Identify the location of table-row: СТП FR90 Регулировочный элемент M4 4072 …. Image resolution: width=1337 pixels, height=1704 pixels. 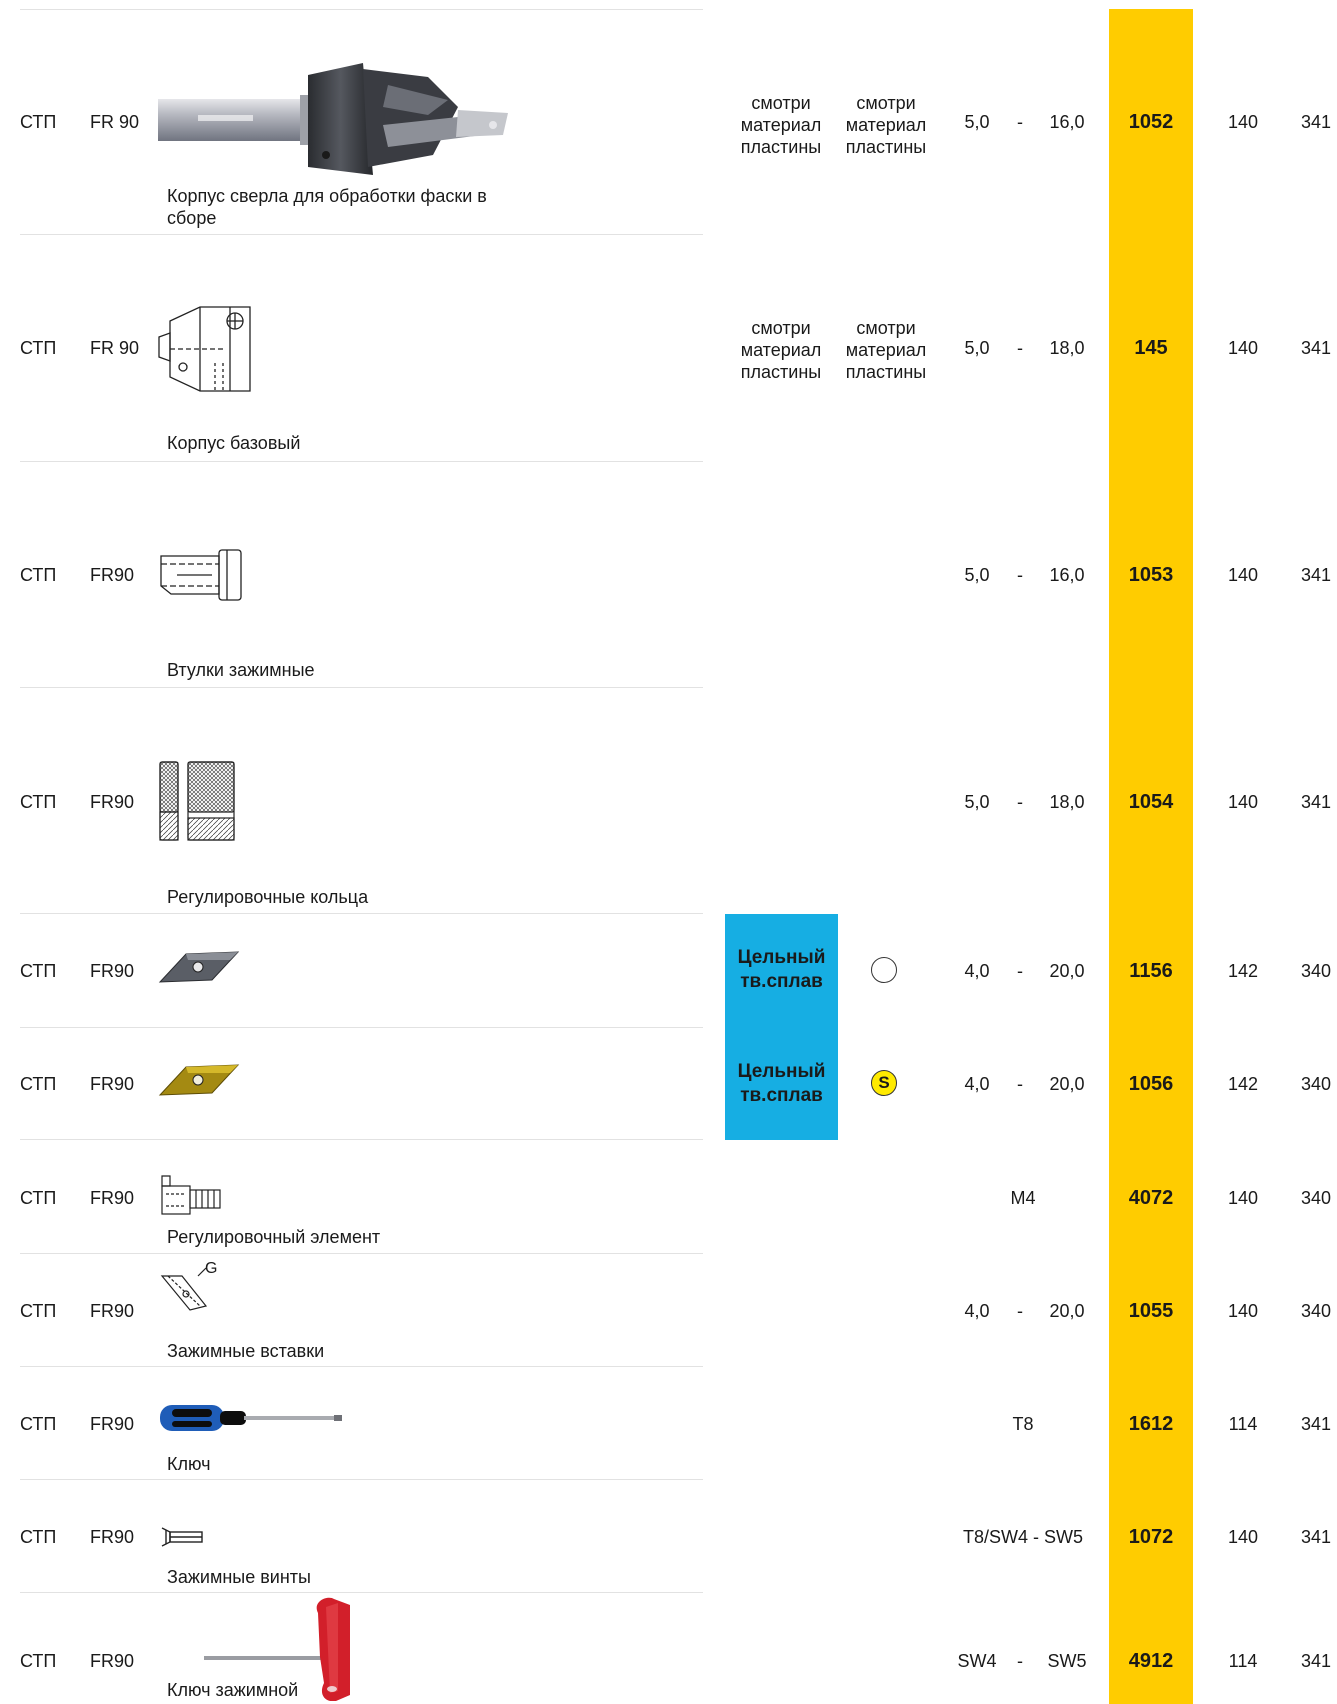
(668, 1197).